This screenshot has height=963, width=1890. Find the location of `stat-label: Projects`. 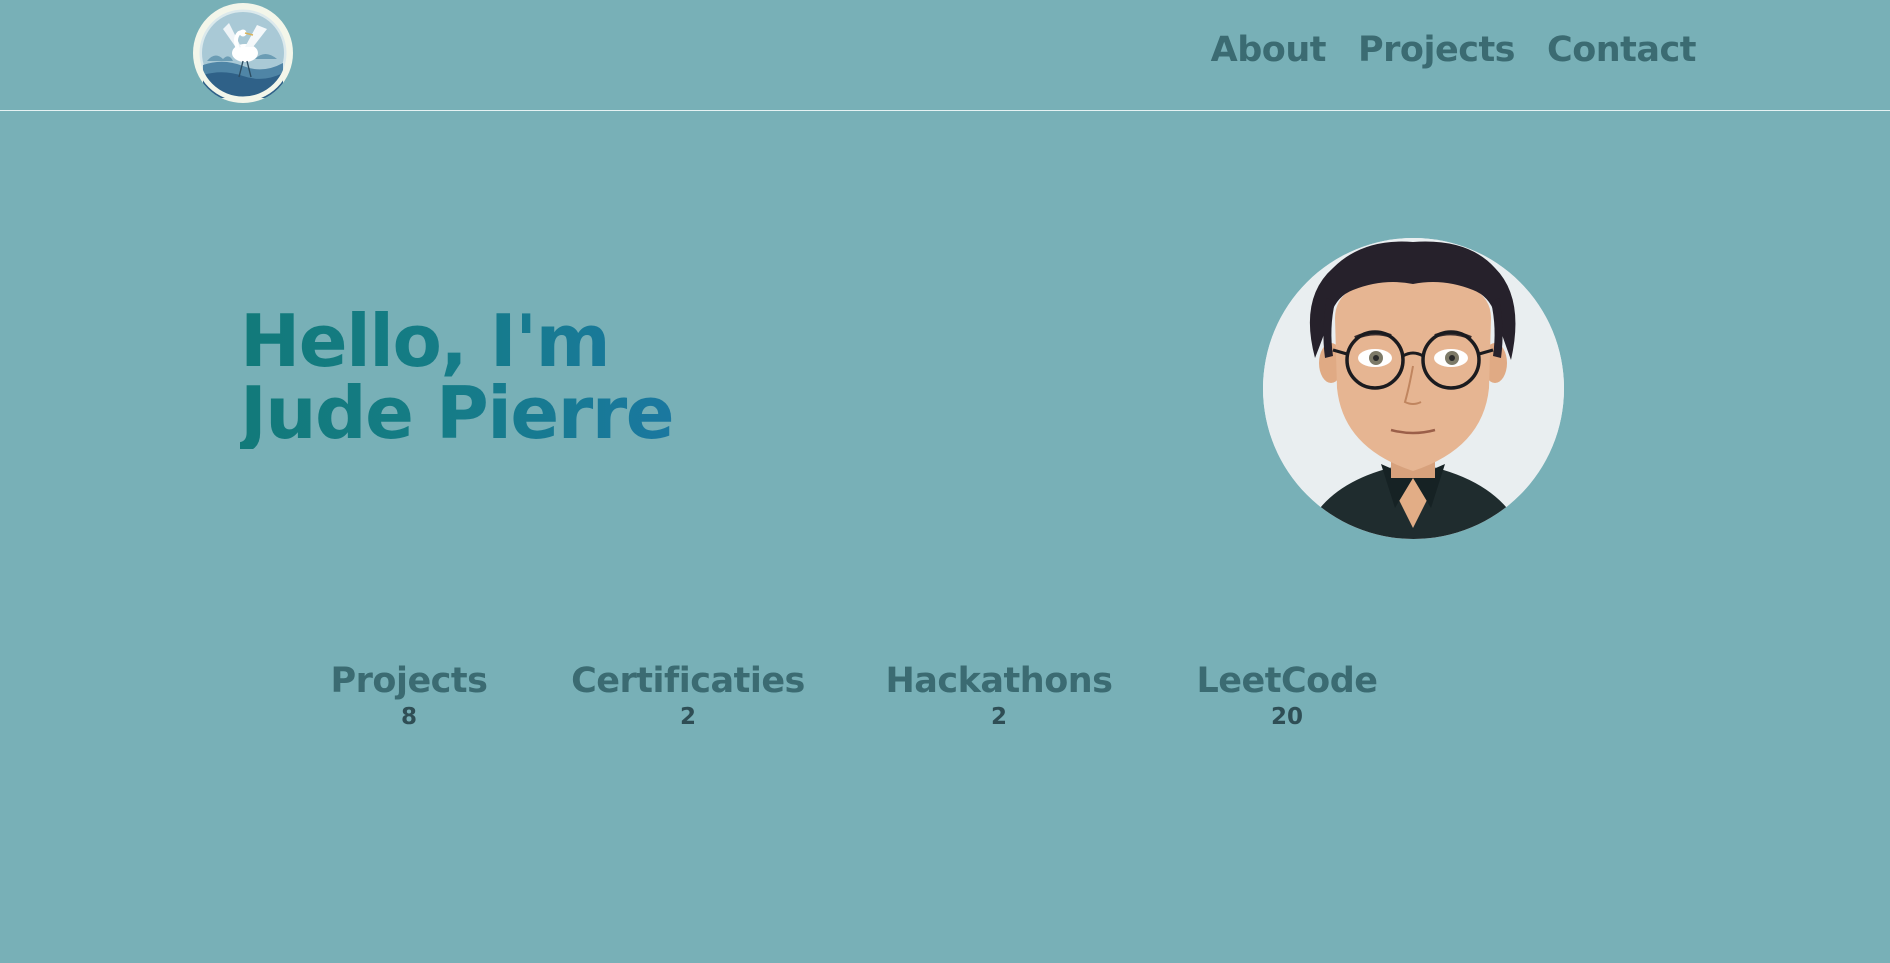

stat-label: Projects is located at coordinates (409, 681).